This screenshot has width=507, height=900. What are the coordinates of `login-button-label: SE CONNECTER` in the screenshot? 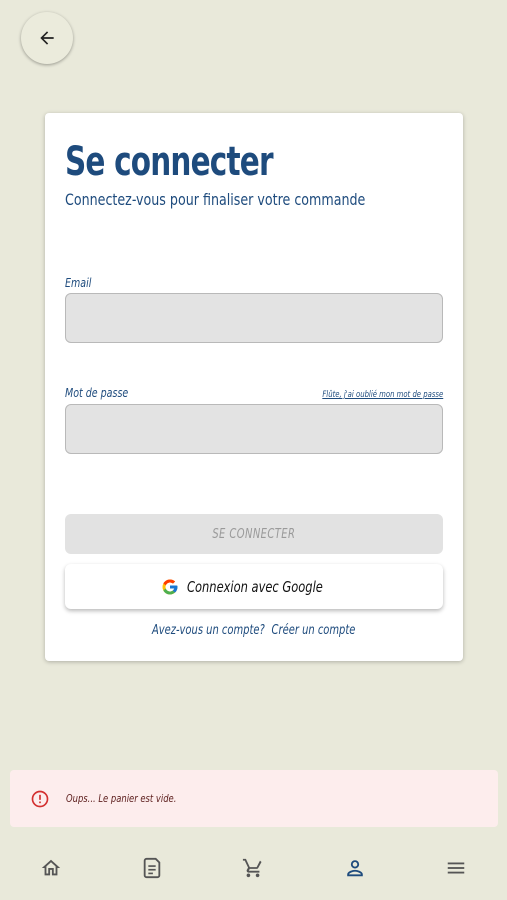 It's located at (254, 534).